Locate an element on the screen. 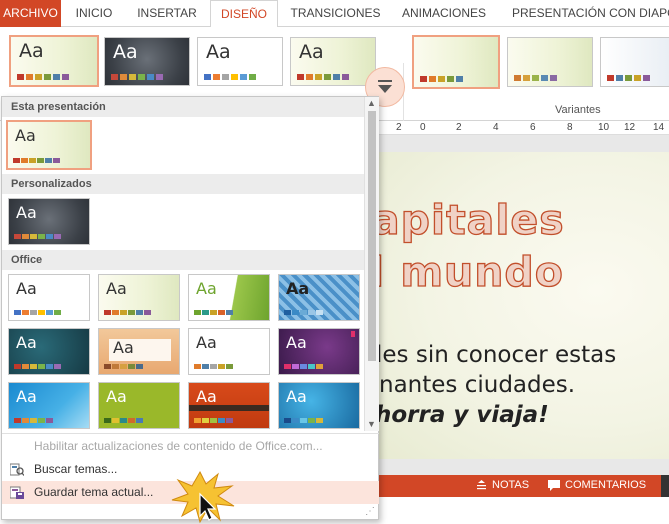 This screenshot has height=524, width=669. theme-item-office: Aa is located at coordinates (49, 297).